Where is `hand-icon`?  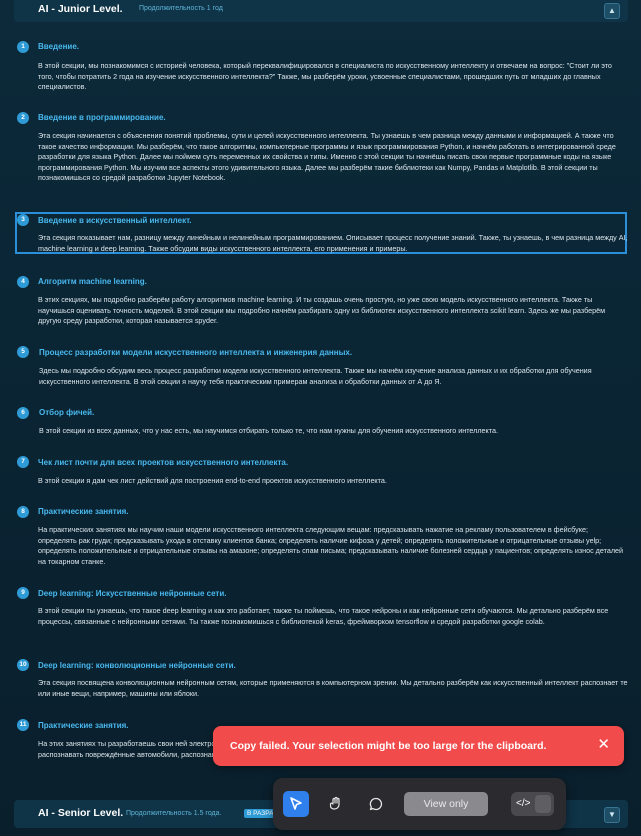 hand-icon is located at coordinates (334, 803).